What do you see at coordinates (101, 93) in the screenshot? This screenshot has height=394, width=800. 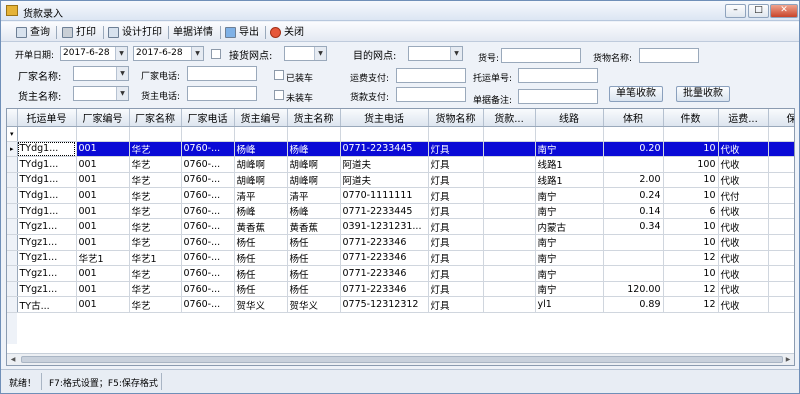 I see `owner-name-select: ▼` at bounding box center [101, 93].